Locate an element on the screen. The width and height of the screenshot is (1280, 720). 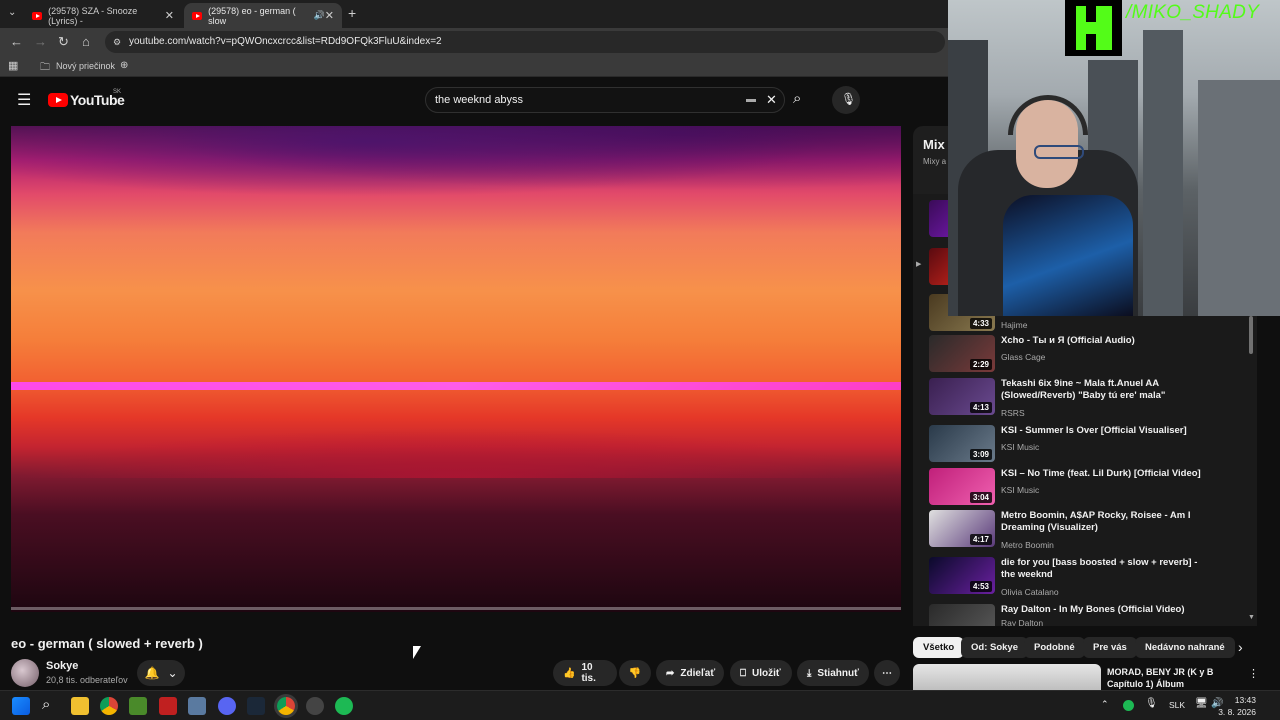
speaker-icon: 🔊 is located at coordinates (319, 15).